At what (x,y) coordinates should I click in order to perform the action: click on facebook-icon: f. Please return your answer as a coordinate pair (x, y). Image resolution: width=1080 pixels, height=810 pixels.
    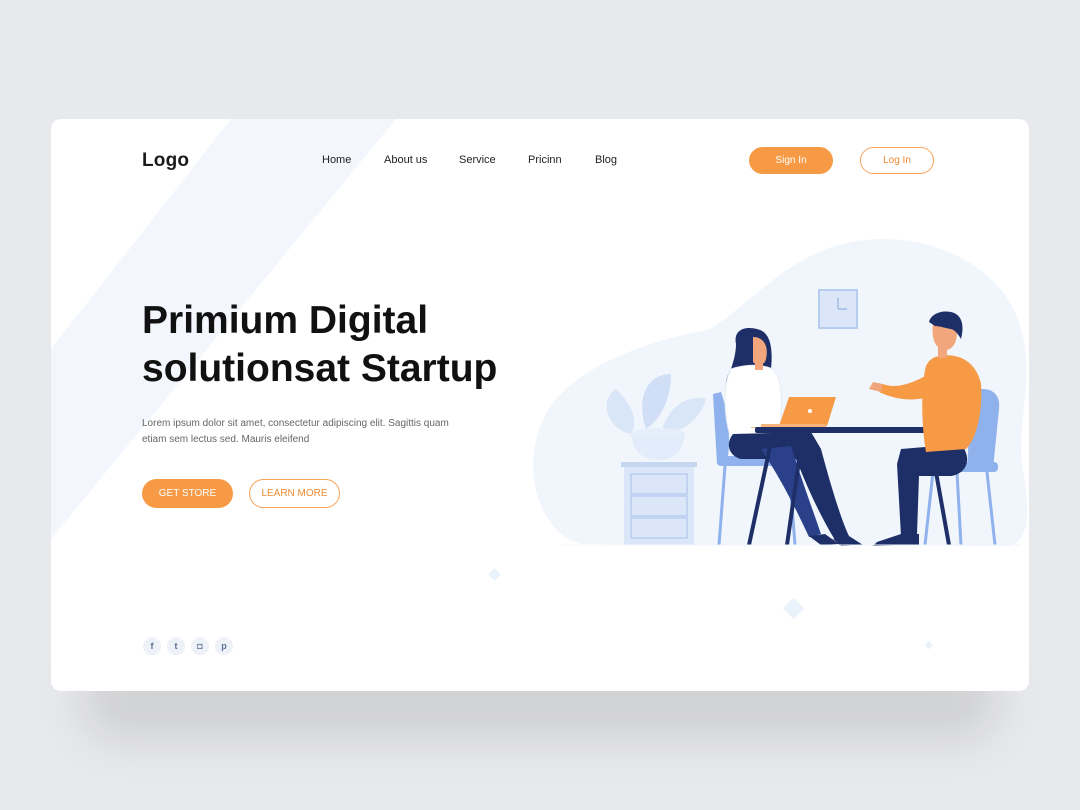
    Looking at the image, I should click on (152, 646).